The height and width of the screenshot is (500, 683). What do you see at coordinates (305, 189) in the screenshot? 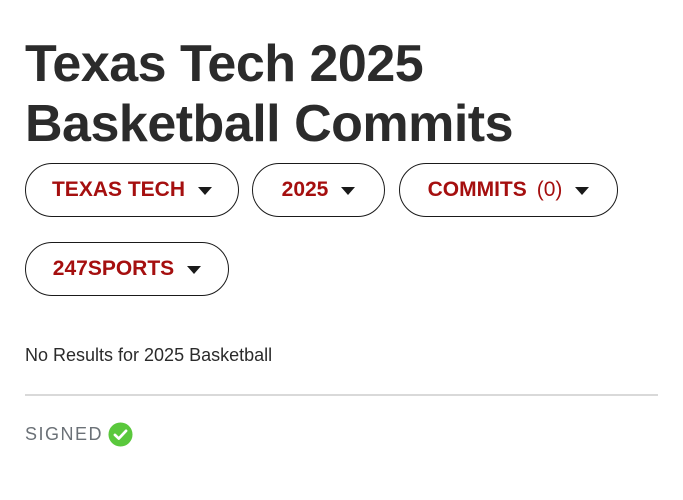
I see `year-filter-label: 2025` at bounding box center [305, 189].